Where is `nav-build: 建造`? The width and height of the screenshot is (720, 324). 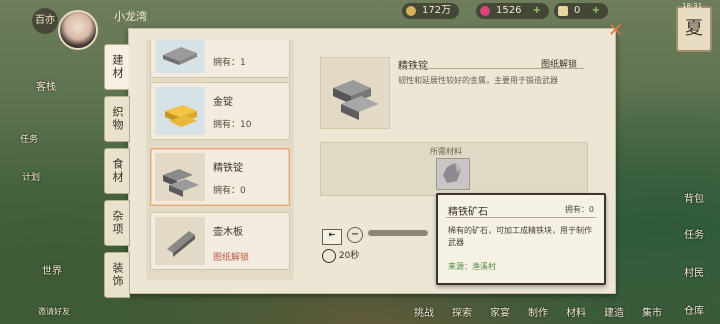 nav-build: 建造 is located at coordinates (614, 311).